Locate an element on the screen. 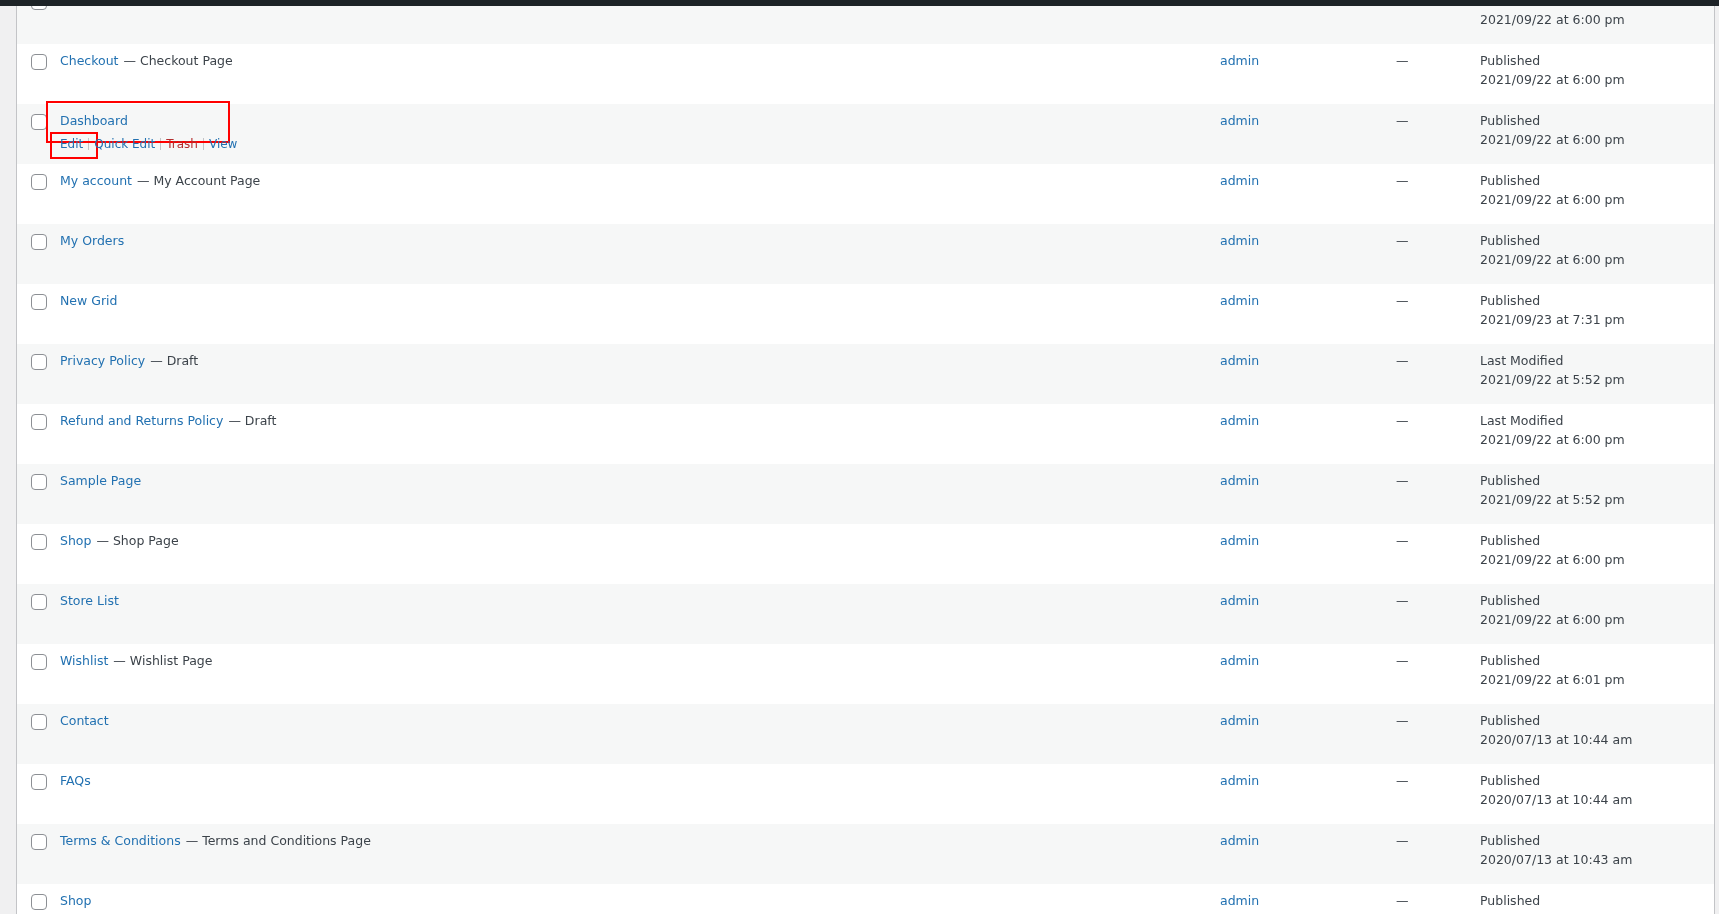  page-title-link: Terms & Conditions is located at coordinates (120, 840).